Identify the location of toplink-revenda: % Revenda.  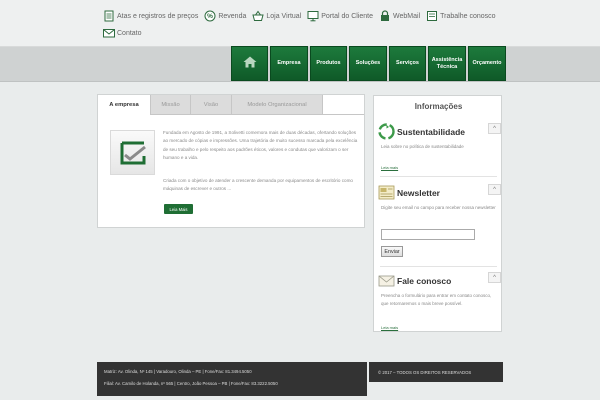
(225, 16).